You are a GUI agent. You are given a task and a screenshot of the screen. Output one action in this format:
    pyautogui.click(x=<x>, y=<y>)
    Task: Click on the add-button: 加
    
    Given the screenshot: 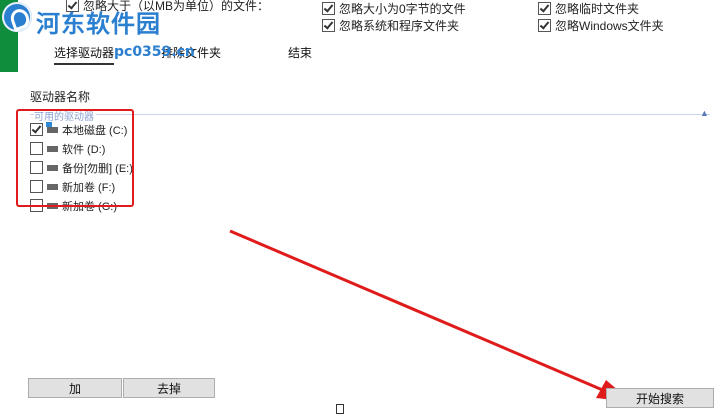 What is the action you would take?
    pyautogui.click(x=75, y=388)
    